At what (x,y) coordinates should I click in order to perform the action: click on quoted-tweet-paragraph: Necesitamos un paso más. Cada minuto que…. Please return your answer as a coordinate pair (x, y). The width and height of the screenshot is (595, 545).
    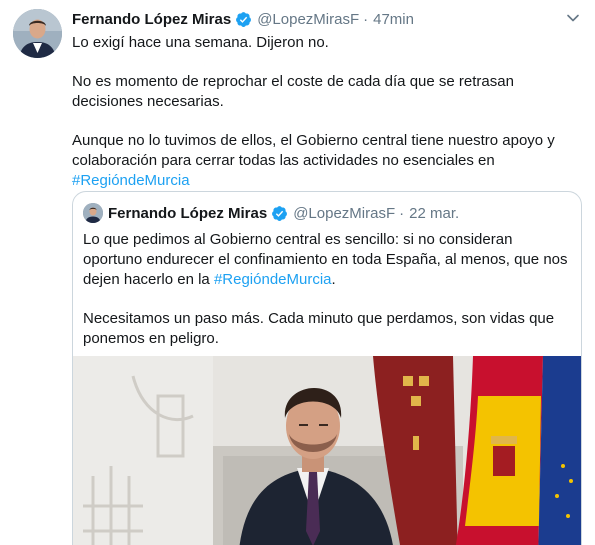
    Looking at the image, I should click on (319, 328).